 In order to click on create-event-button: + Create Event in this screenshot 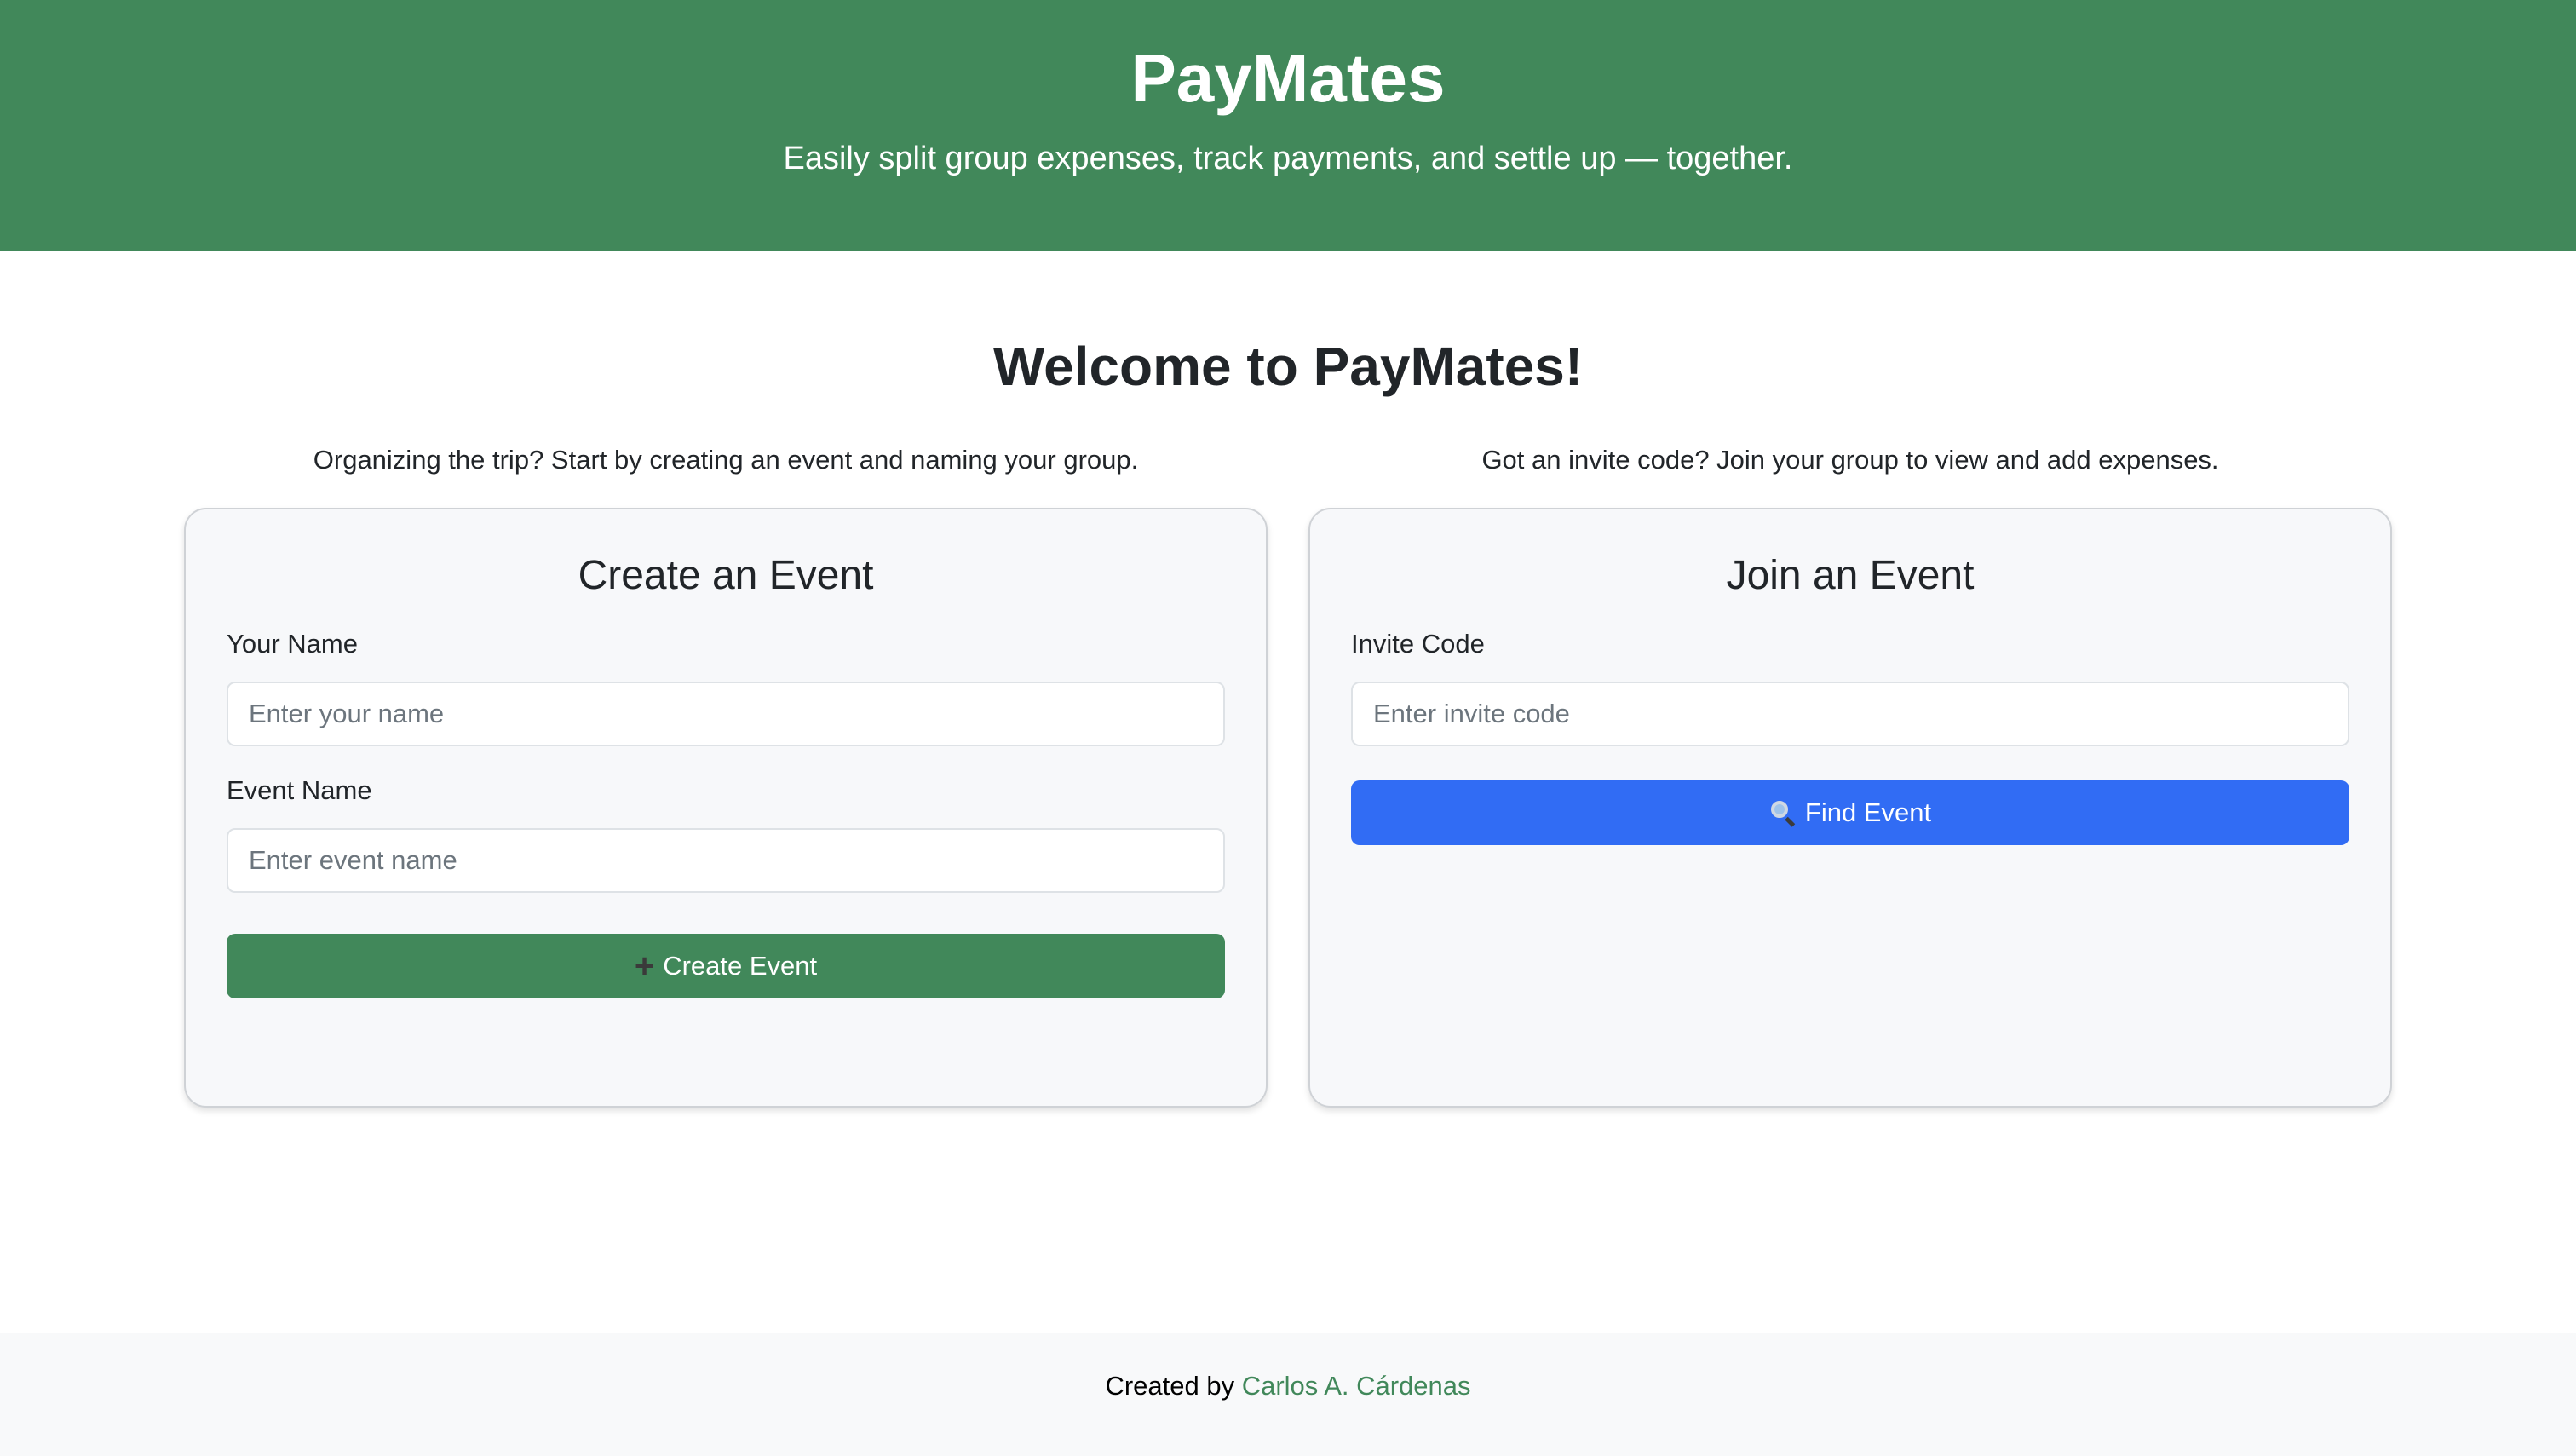, I will do `click(726, 966)`.